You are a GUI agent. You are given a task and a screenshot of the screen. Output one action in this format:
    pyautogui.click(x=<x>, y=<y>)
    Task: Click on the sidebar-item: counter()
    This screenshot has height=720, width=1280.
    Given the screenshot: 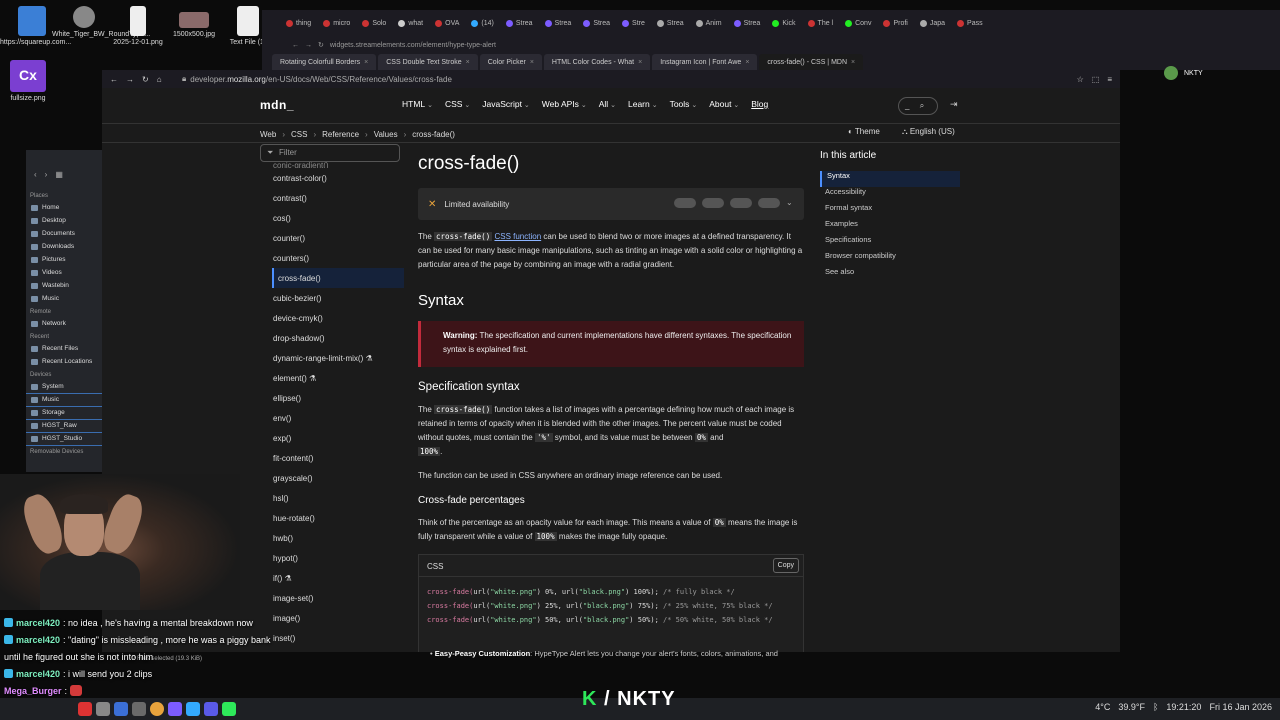 What is the action you would take?
    pyautogui.click(x=338, y=238)
    